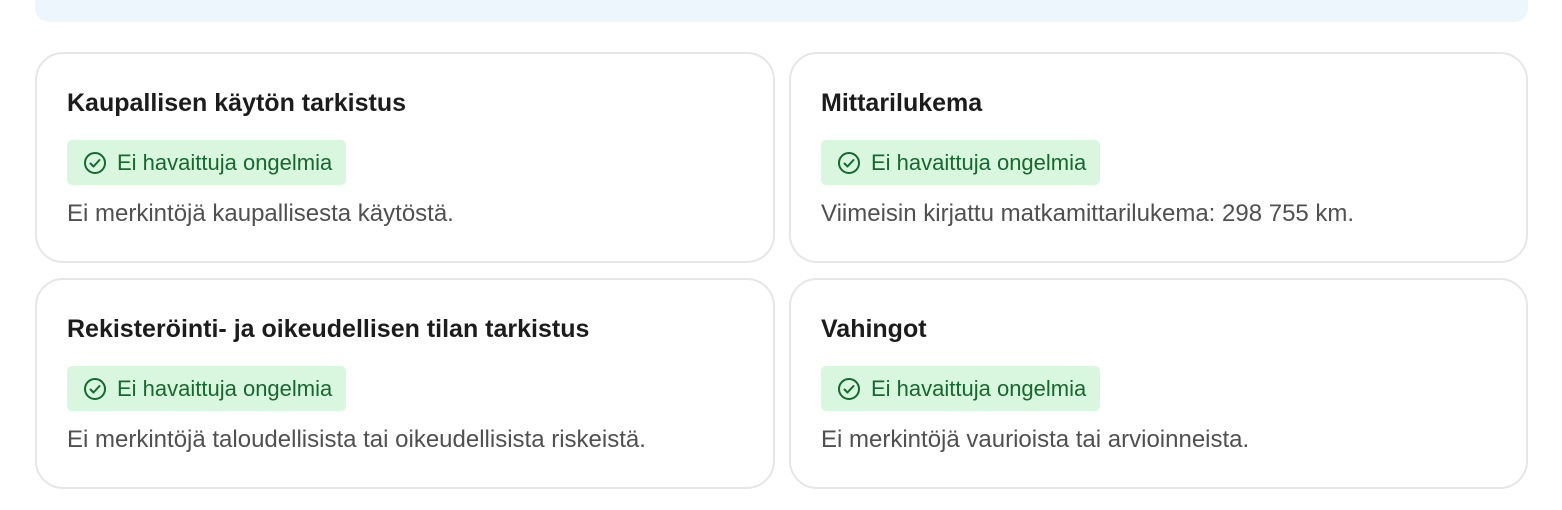  Describe the element at coordinates (237, 103) in the screenshot. I see `card-title: Kaupallisen käytön tarkistus` at that location.